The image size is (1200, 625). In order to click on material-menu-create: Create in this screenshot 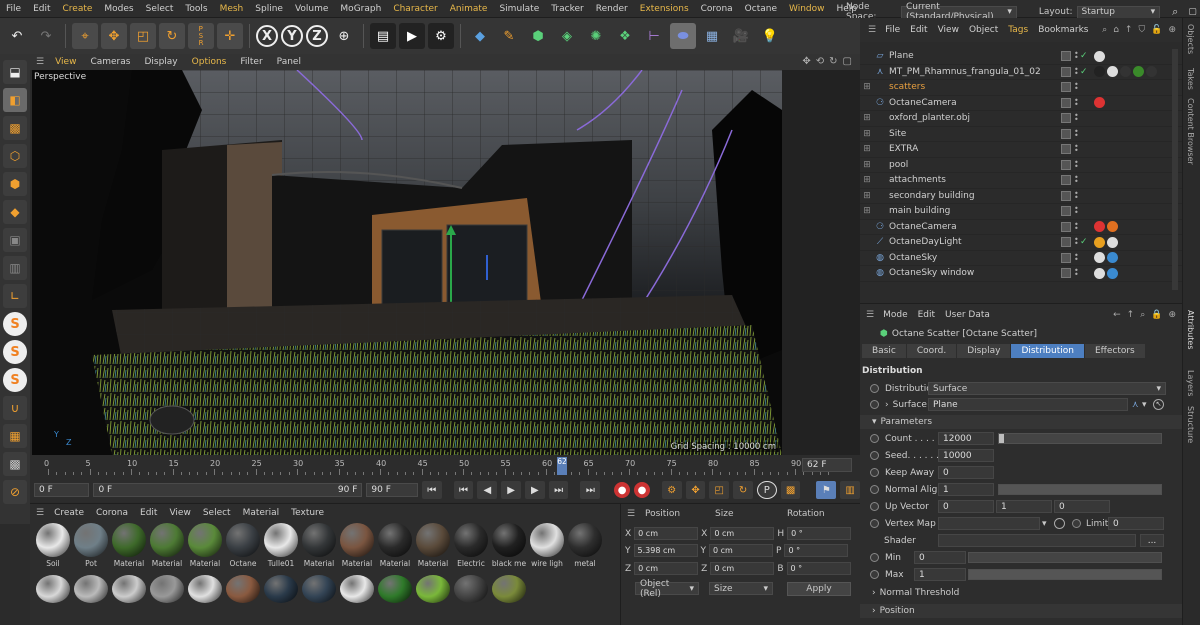, I will do `click(69, 513)`.